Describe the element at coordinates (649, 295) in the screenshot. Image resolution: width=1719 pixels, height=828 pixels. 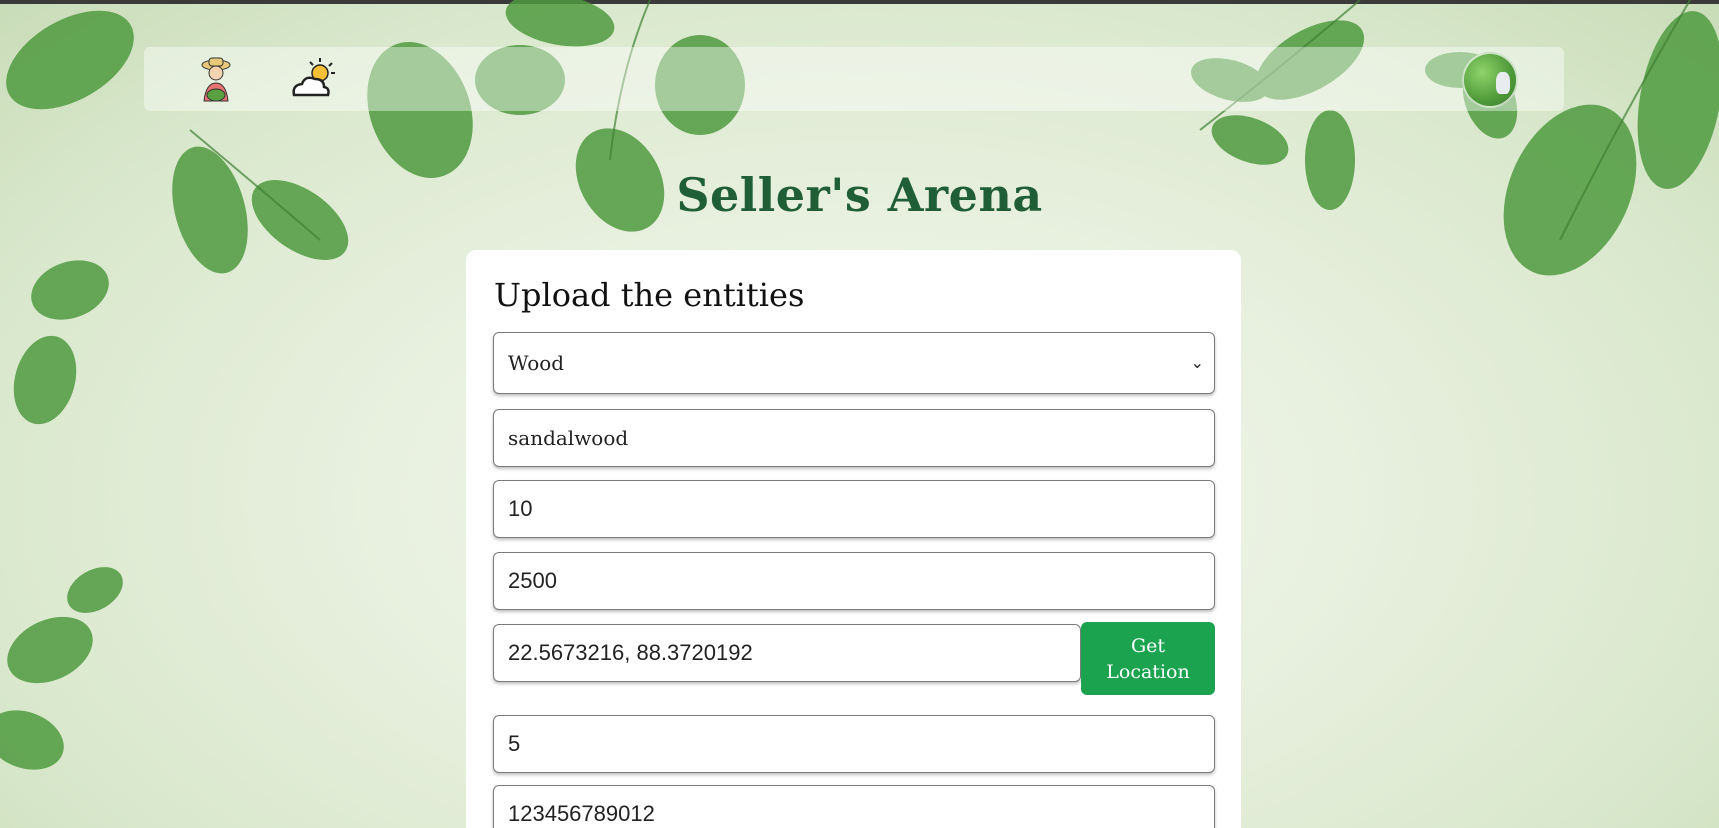
I see `form-heading: Upload the entities` at that location.